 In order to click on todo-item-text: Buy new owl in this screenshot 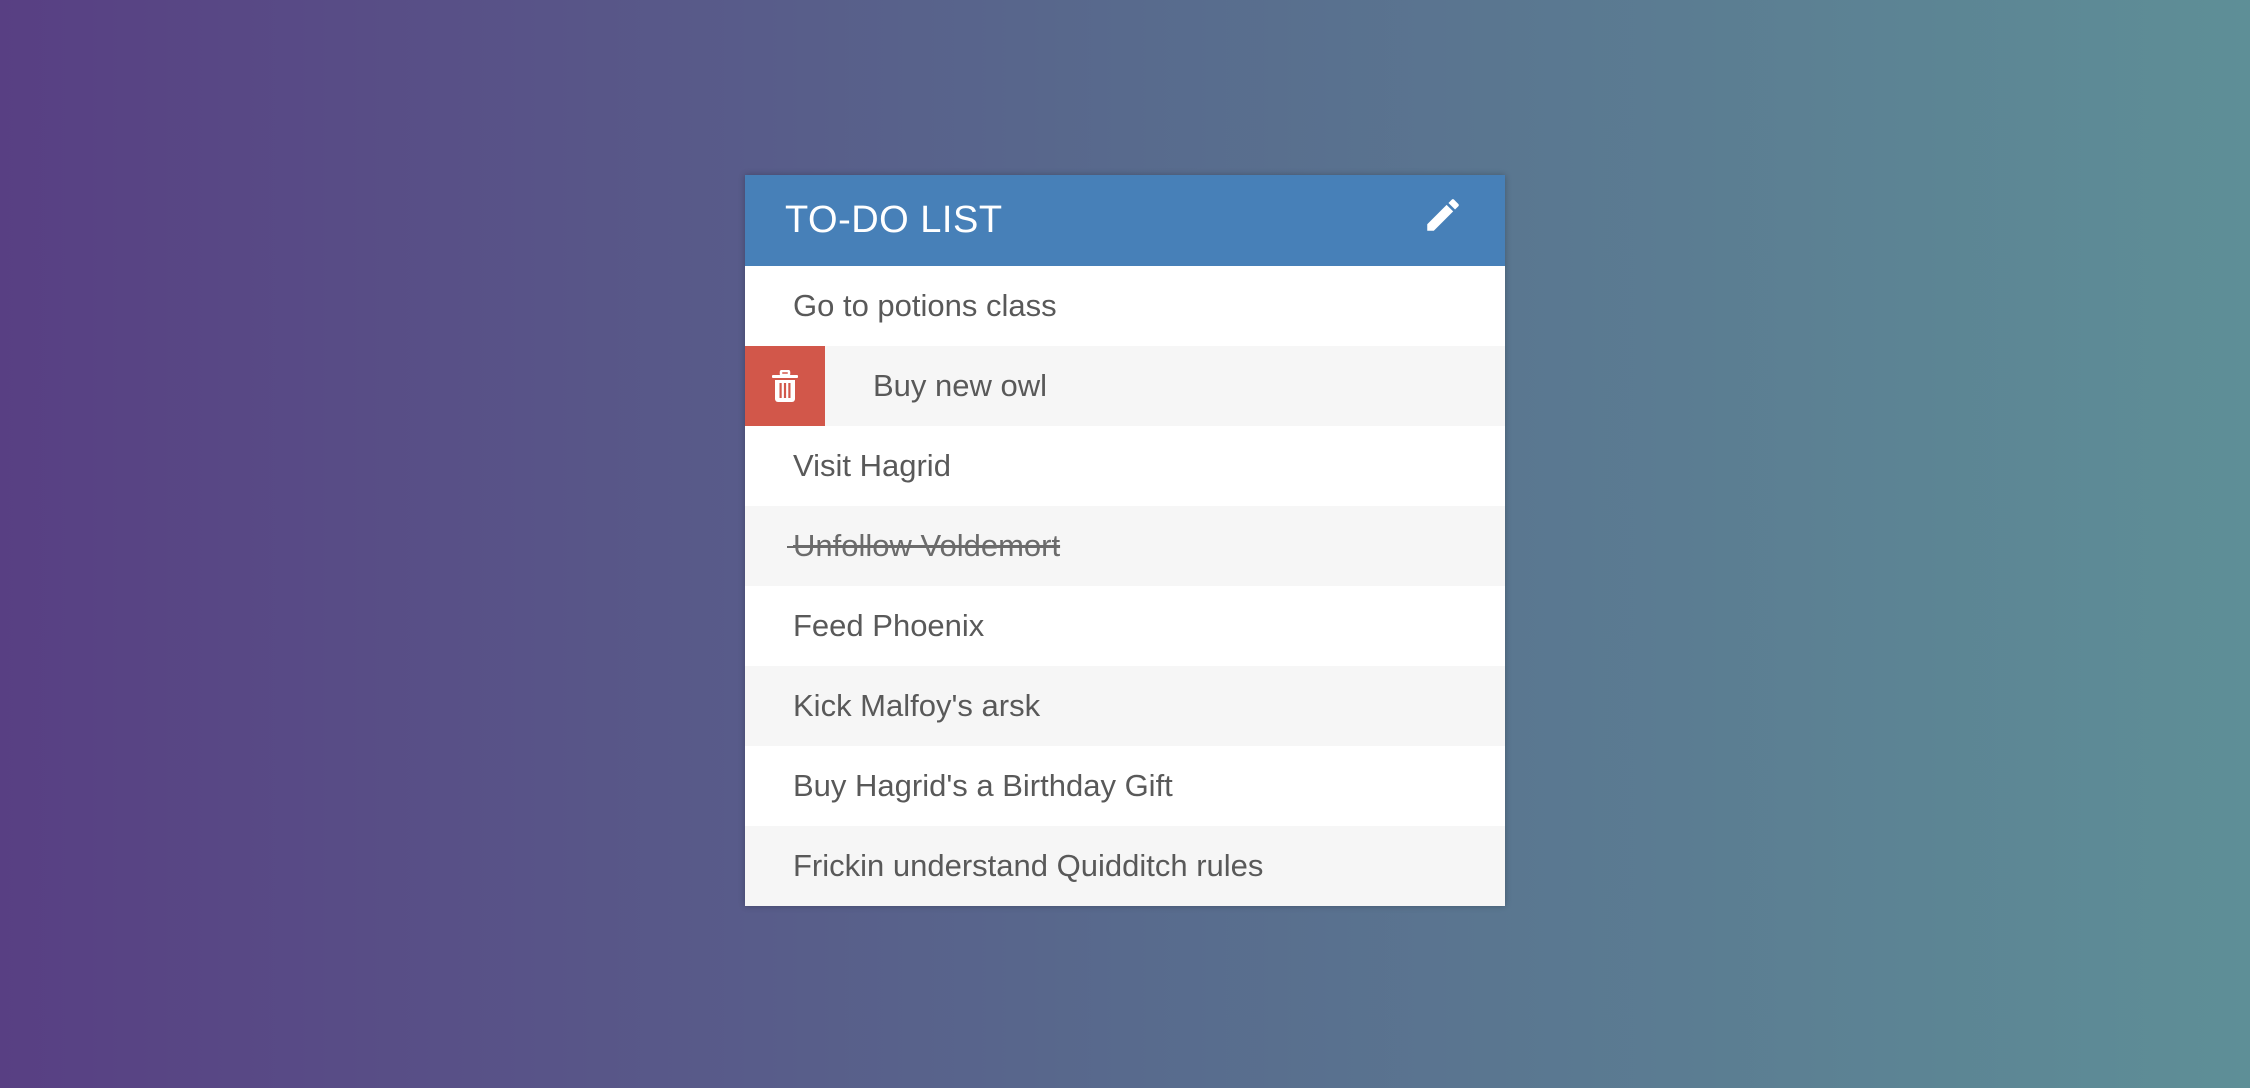, I will do `click(960, 385)`.